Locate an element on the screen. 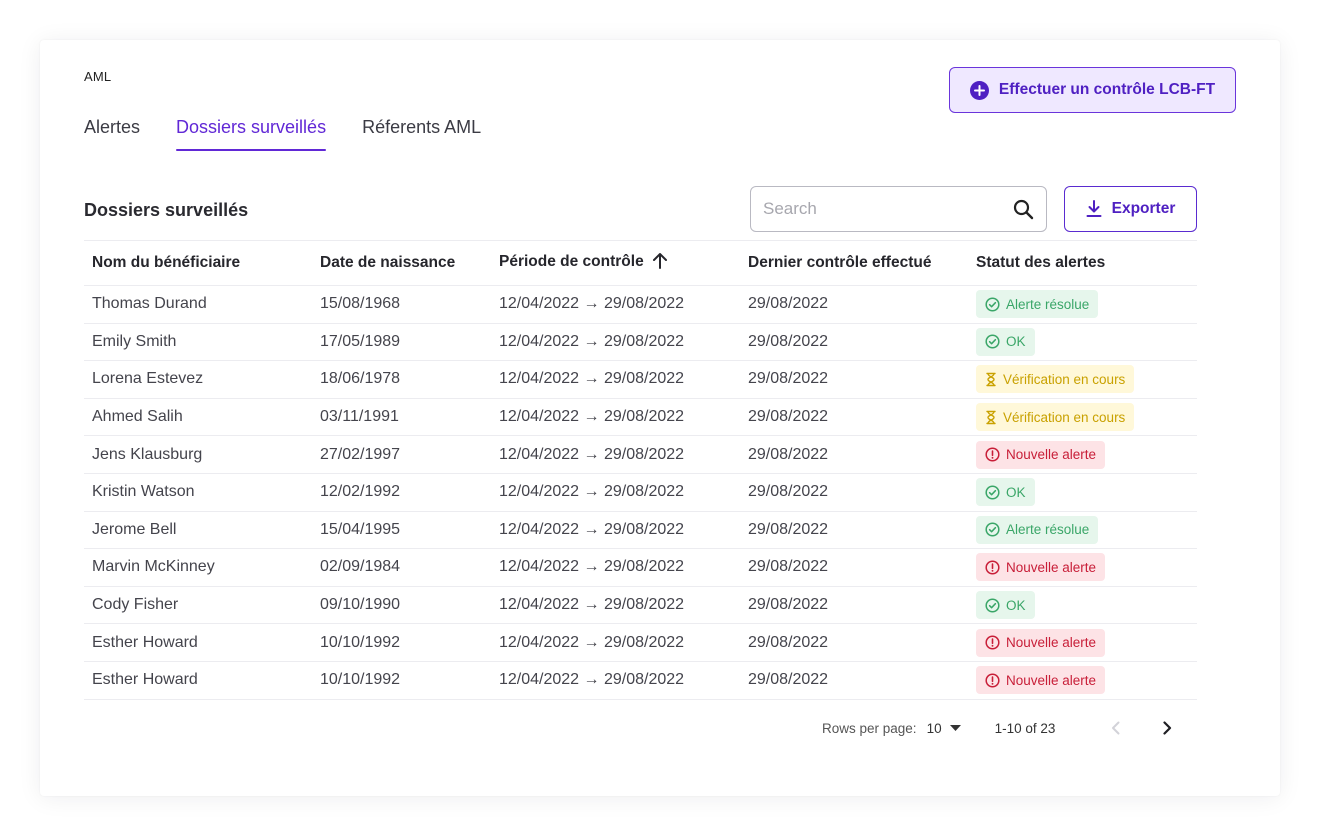 The width and height of the screenshot is (1320, 836). previous-page-button is located at coordinates (1115, 728).